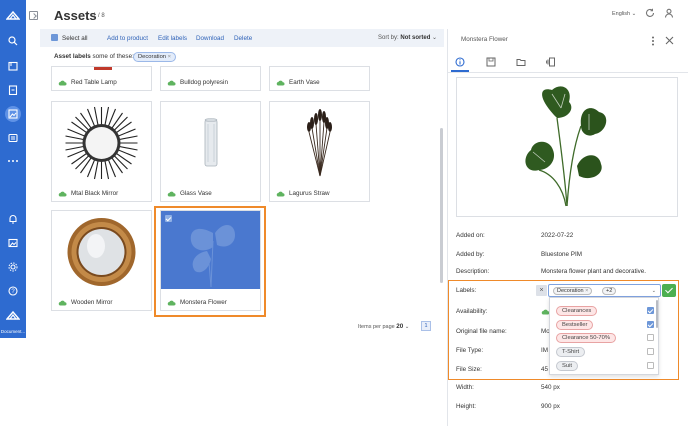  Describe the element at coordinates (426, 326) in the screenshot. I see `page-number: 1` at that location.